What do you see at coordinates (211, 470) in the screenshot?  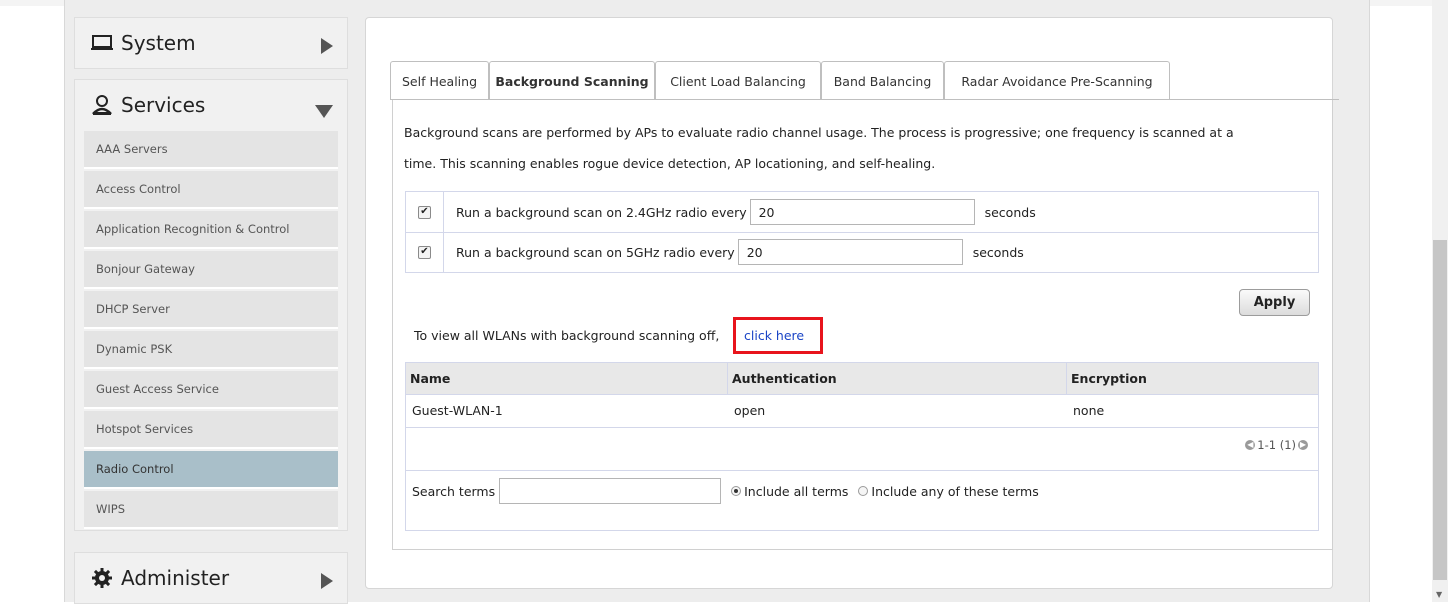 I see `sidebar-item-radio-control: Radio Control` at bounding box center [211, 470].